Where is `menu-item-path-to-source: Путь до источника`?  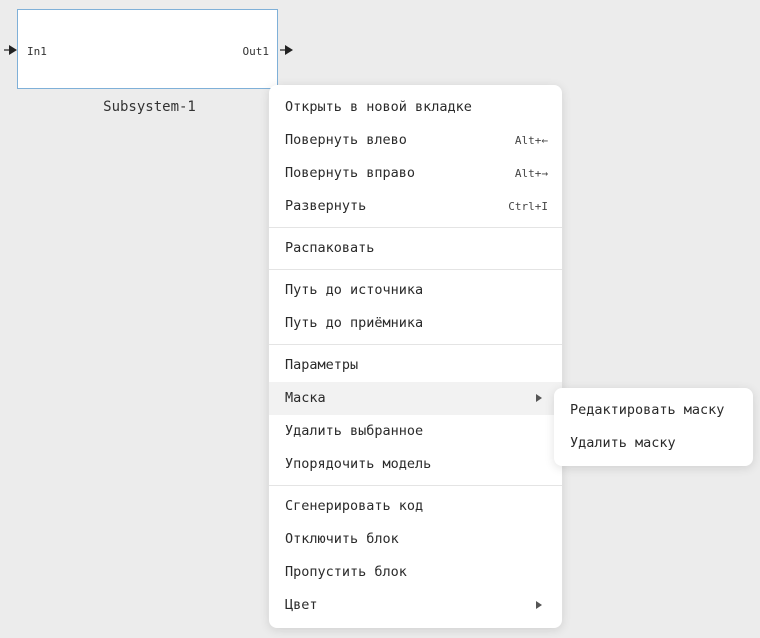 menu-item-path-to-source: Путь до источника is located at coordinates (415, 290).